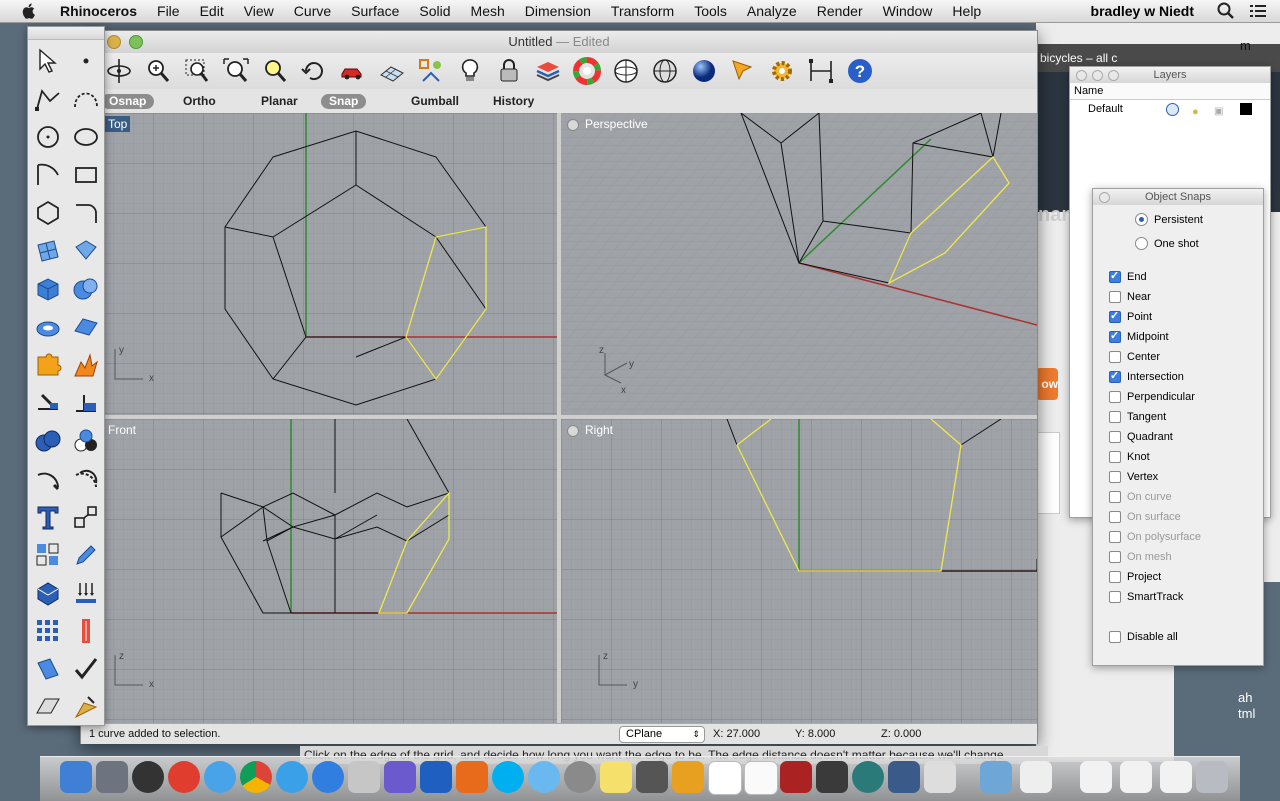 Image resolution: width=1280 pixels, height=801 pixels. What do you see at coordinates (725, 778) in the screenshot?
I see `calendar-icon` at bounding box center [725, 778].